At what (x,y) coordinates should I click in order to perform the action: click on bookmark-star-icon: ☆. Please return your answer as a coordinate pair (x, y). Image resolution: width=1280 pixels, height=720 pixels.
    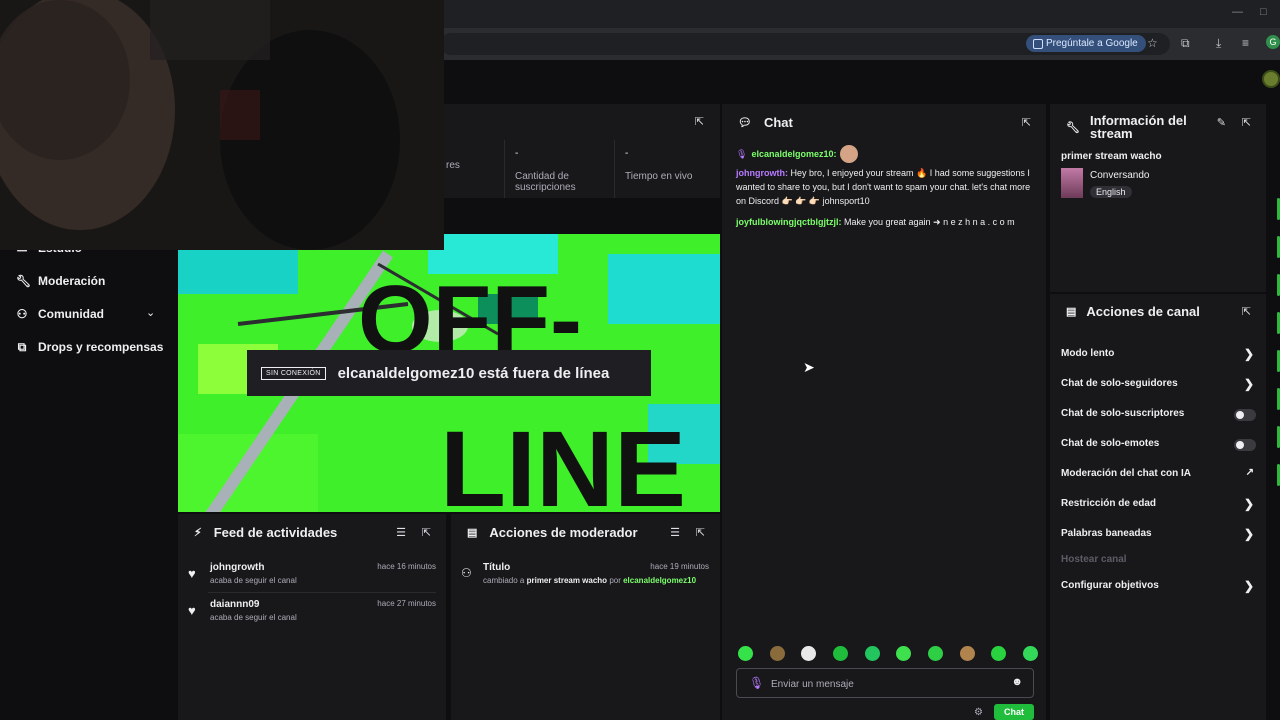
    Looking at the image, I should click on (1152, 43).